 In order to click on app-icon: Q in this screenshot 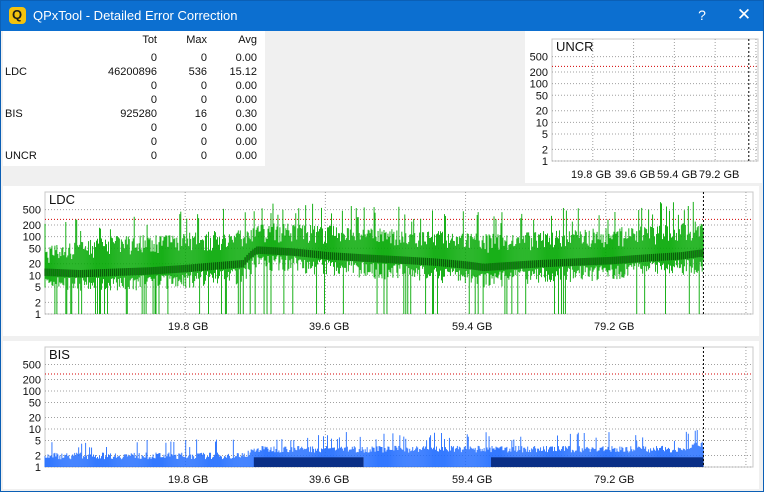, I will do `click(17, 15)`.